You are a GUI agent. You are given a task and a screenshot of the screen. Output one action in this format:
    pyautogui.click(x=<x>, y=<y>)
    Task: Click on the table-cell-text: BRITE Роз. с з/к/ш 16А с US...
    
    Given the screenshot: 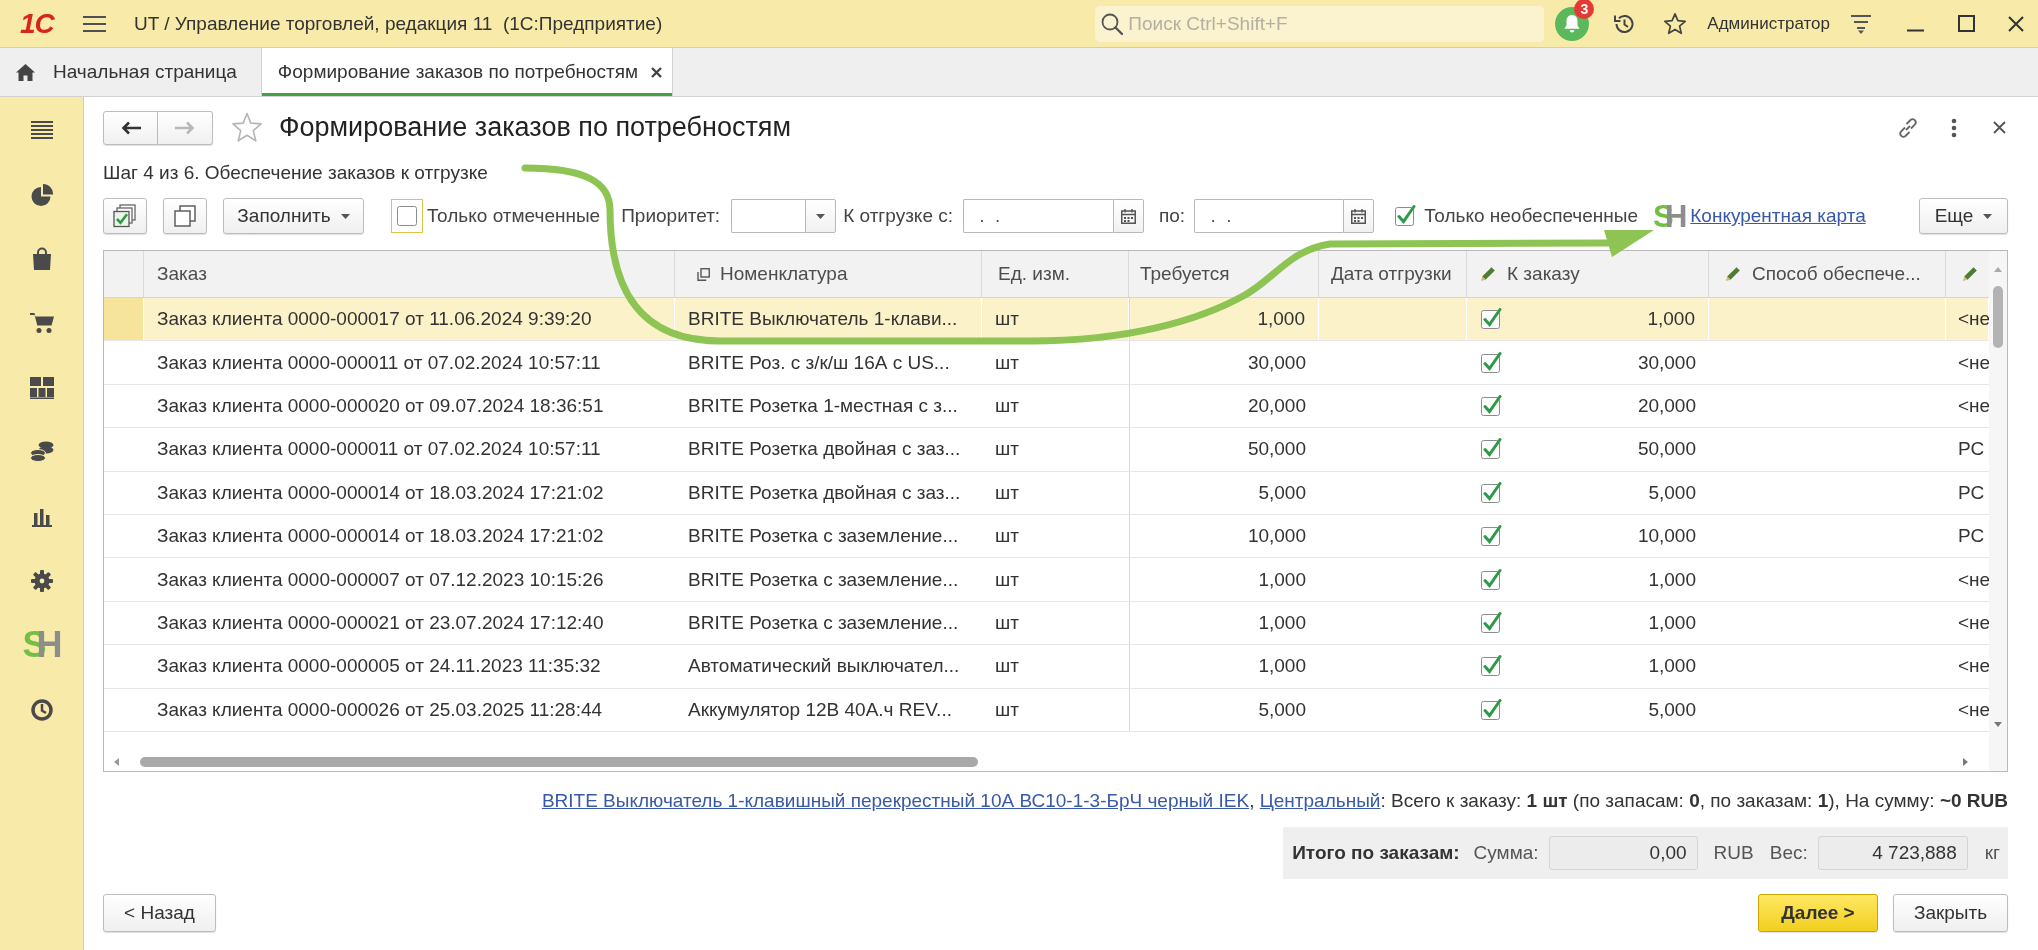 What is the action you would take?
    pyautogui.click(x=819, y=362)
    